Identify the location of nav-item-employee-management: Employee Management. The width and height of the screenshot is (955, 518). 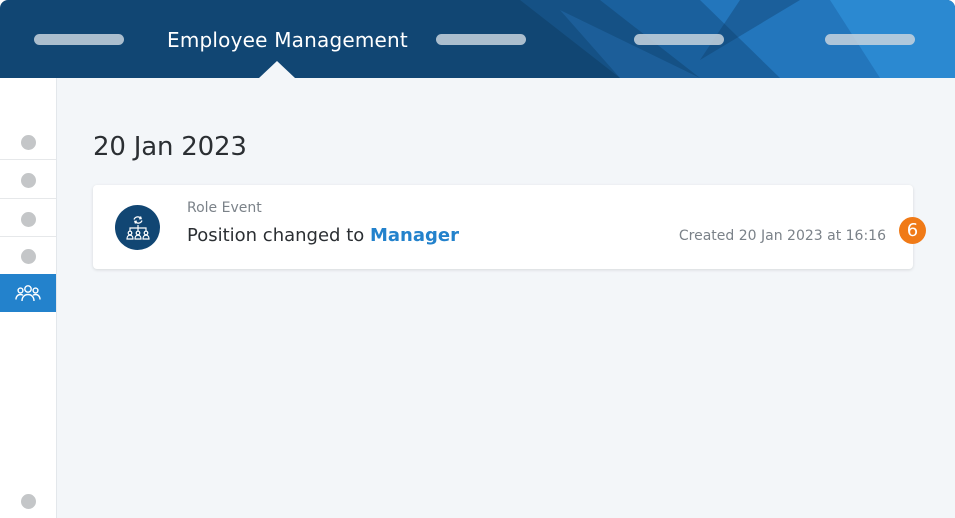
(287, 40).